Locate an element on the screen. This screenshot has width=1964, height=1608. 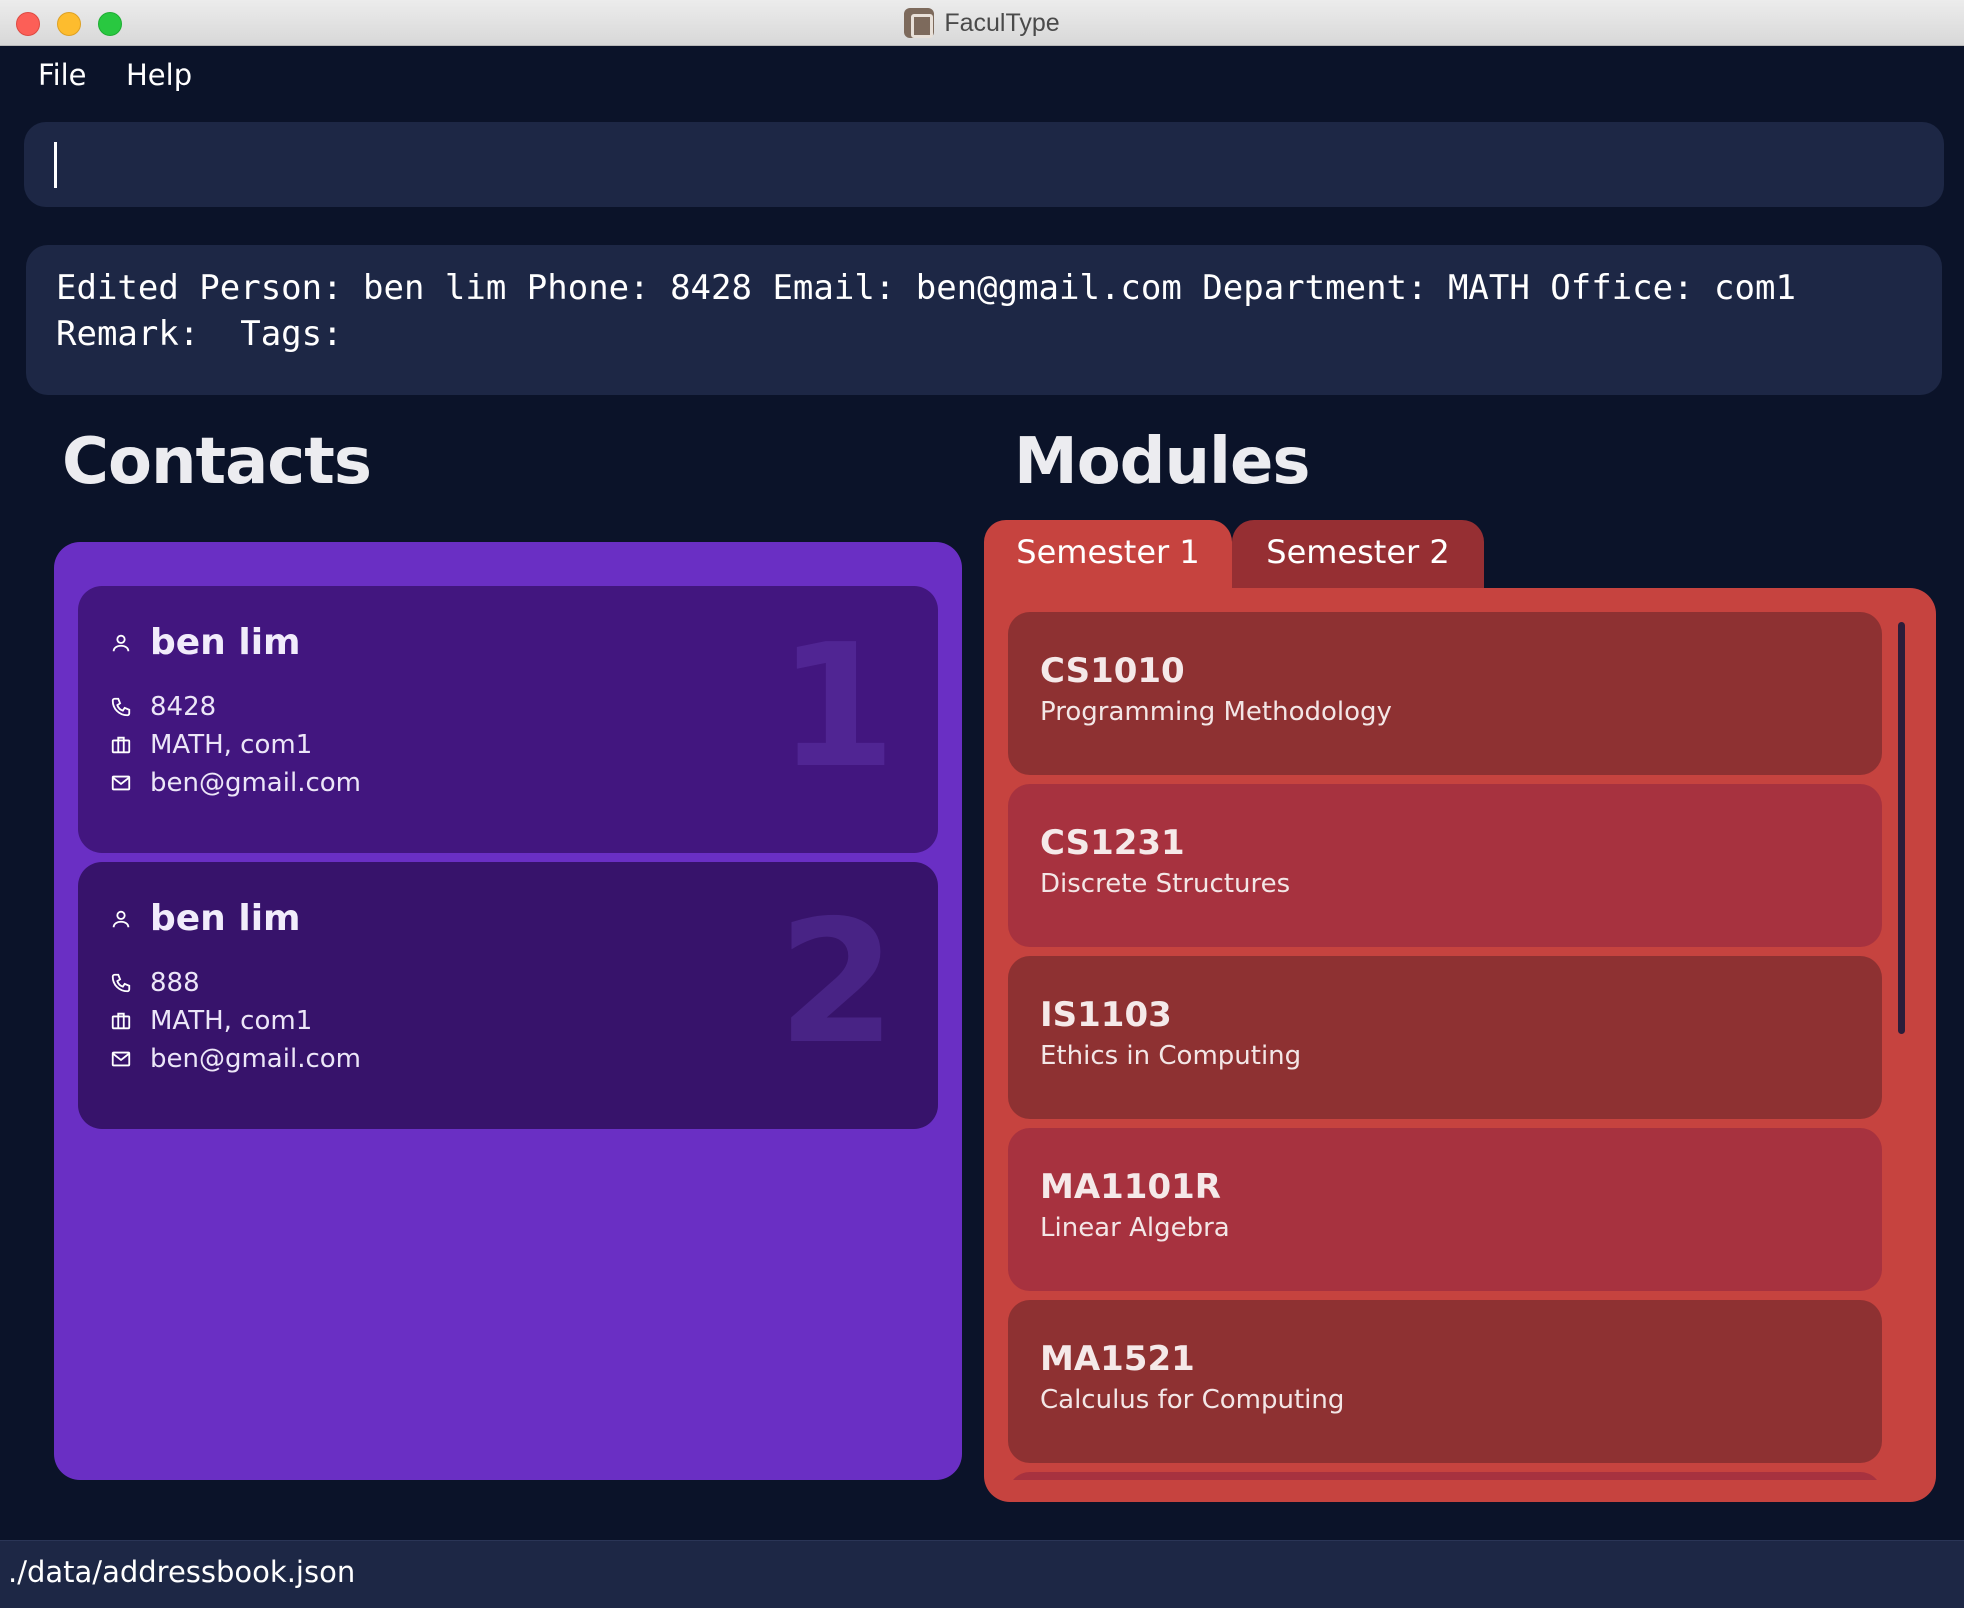
module-code: IS1103 is located at coordinates (1106, 1015).